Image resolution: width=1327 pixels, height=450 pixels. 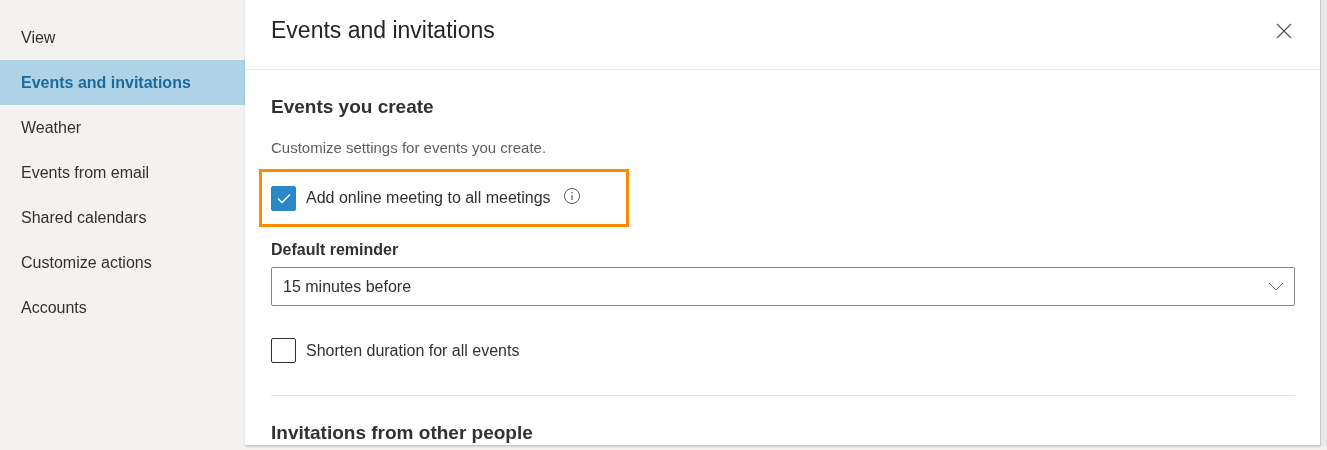 I want to click on section-description: Customize settings for events you create., so click(x=409, y=148).